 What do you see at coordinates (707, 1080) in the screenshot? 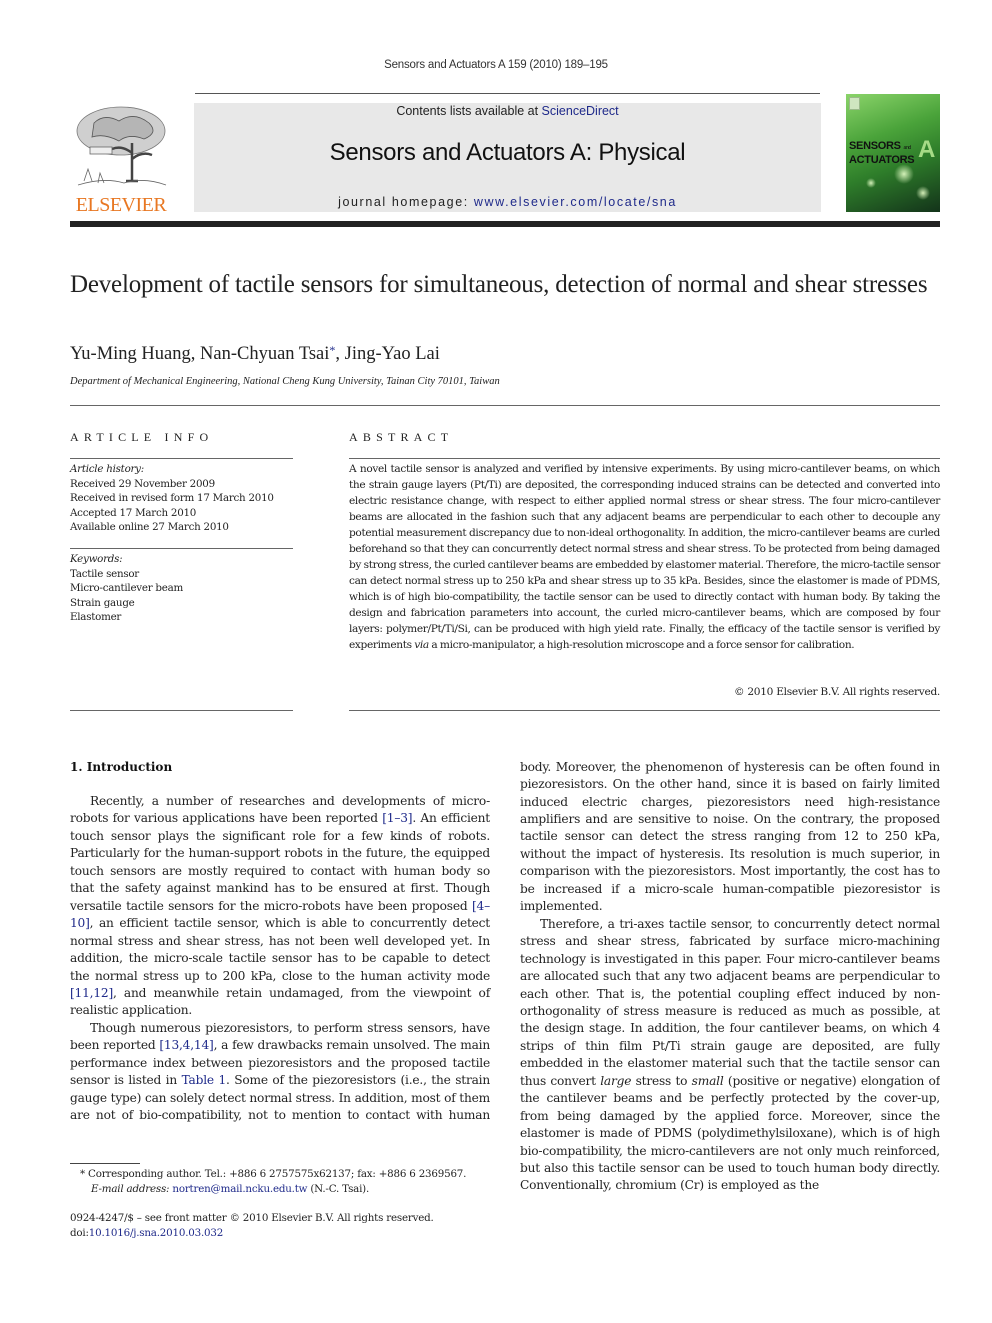
I see `emphasis: small` at bounding box center [707, 1080].